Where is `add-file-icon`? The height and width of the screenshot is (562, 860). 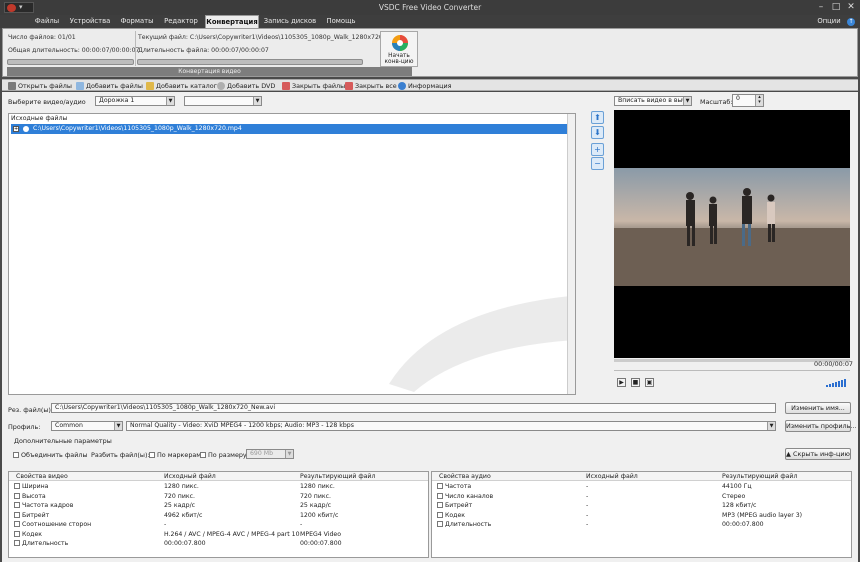
add-file-icon is located at coordinates (80, 86).